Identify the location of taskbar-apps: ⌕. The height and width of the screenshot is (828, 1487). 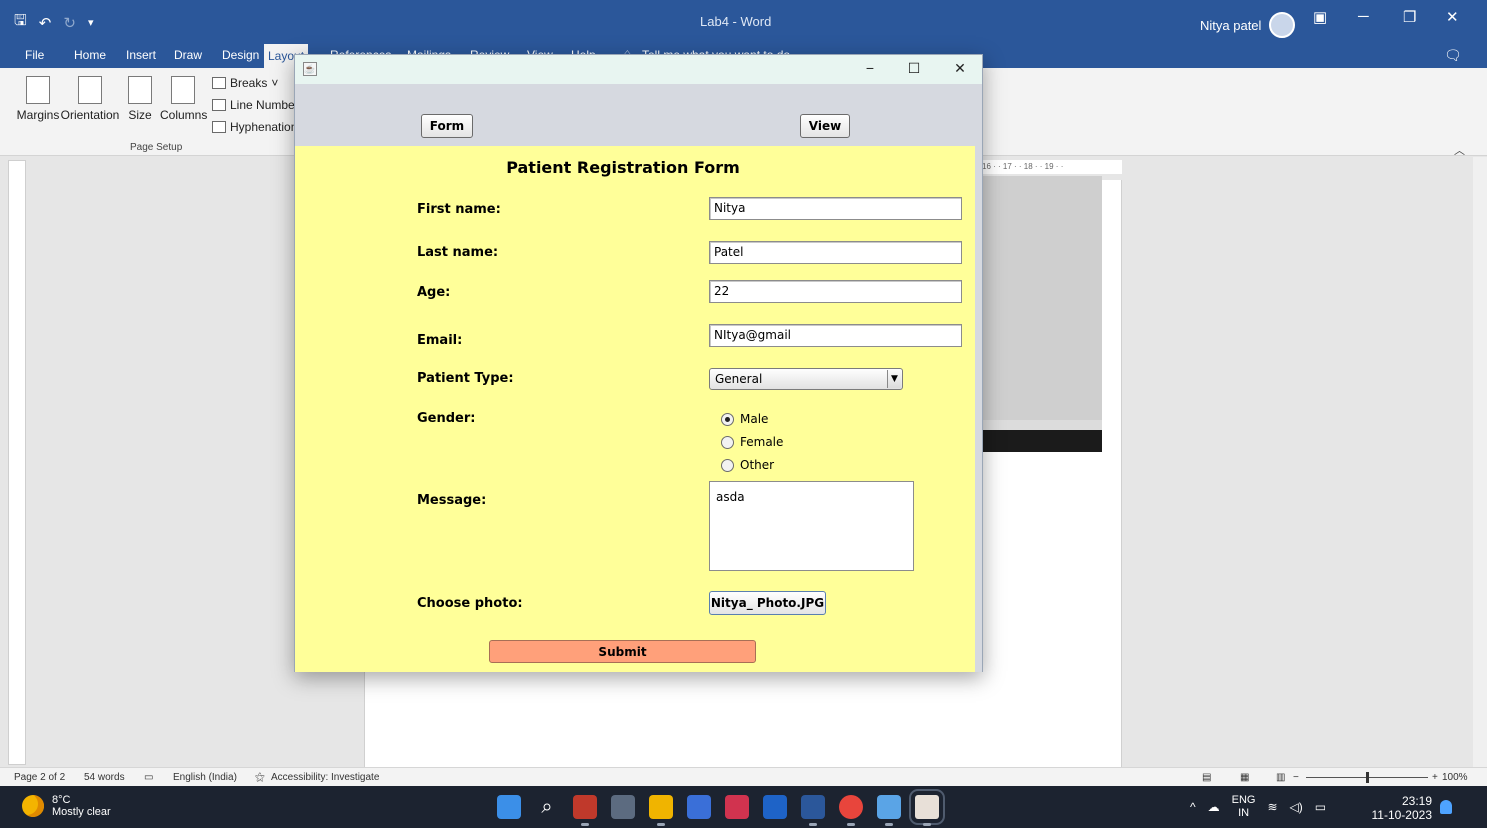
(721, 807).